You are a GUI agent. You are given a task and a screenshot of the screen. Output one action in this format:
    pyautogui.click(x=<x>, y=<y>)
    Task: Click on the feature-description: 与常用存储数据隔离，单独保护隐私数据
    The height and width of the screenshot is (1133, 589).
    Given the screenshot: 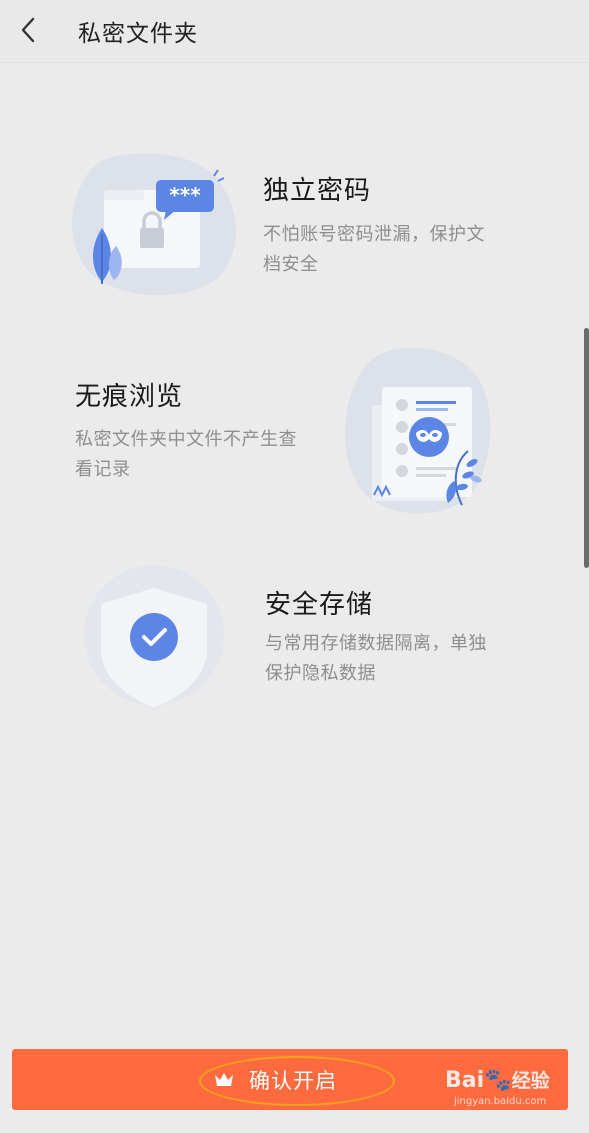 What is the action you would take?
    pyautogui.click(x=376, y=658)
    